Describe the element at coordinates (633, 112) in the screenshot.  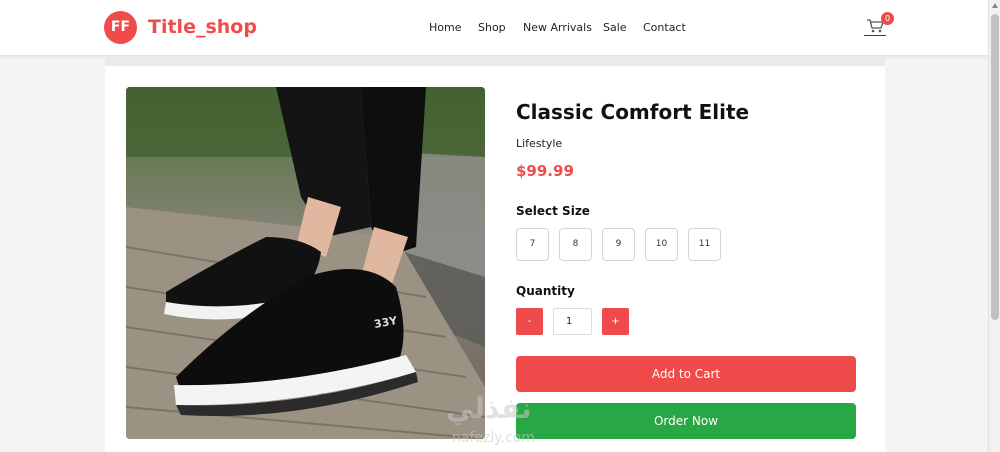
I see `product-title: Classic Comfort Elite` at that location.